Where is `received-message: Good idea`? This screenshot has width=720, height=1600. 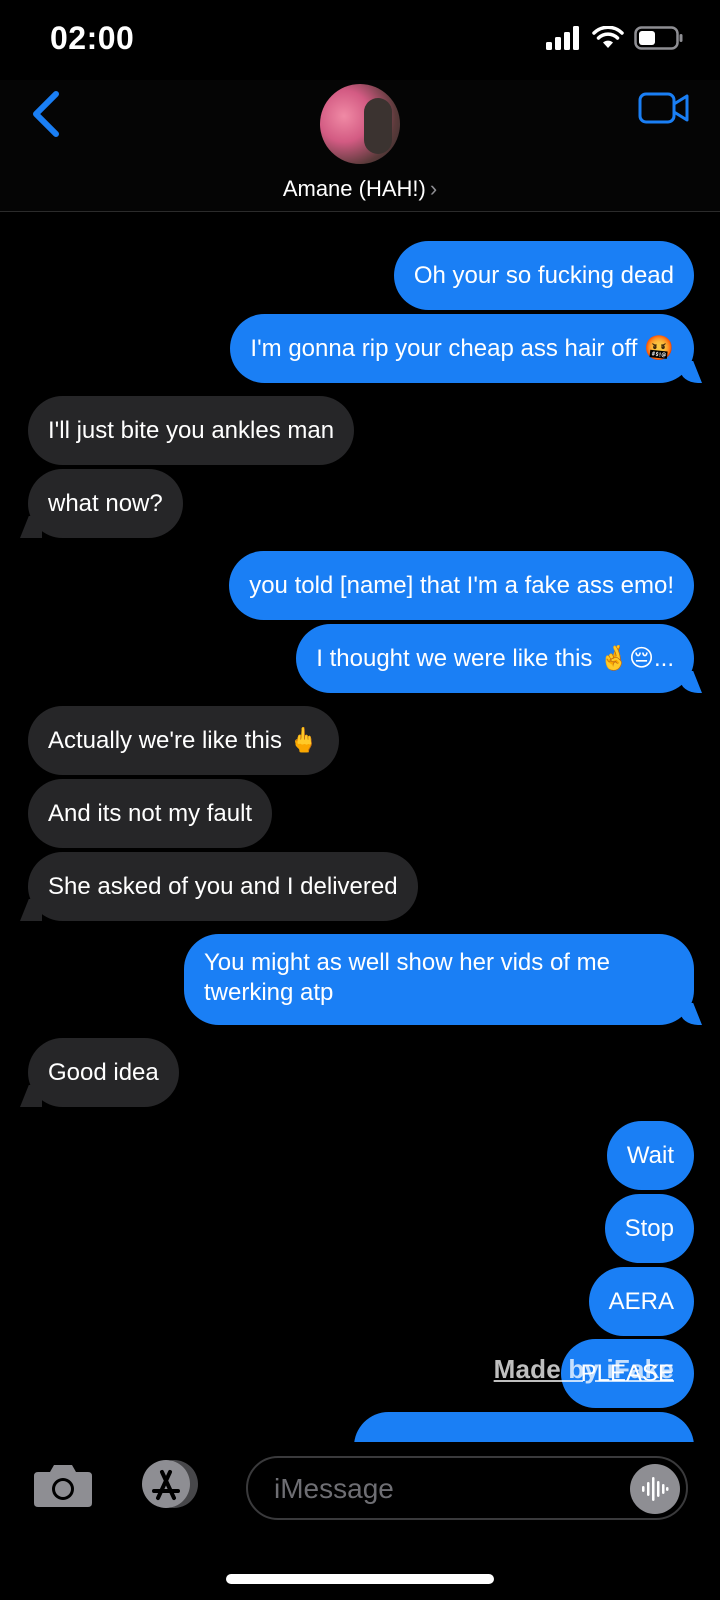
received-message: Good idea is located at coordinates (103, 1072).